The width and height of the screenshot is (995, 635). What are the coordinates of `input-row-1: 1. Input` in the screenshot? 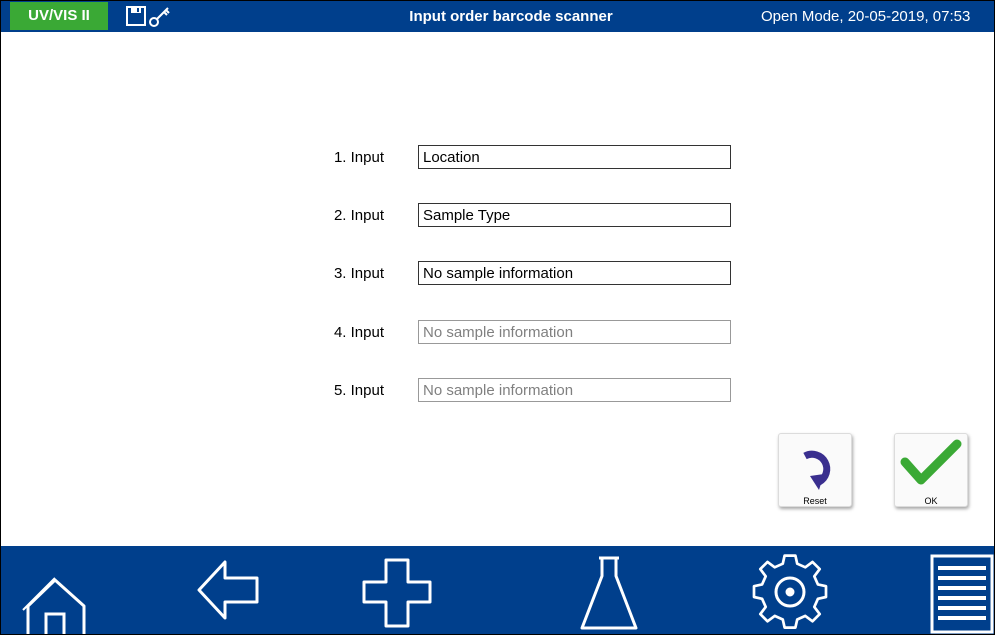 It's located at (497, 158).